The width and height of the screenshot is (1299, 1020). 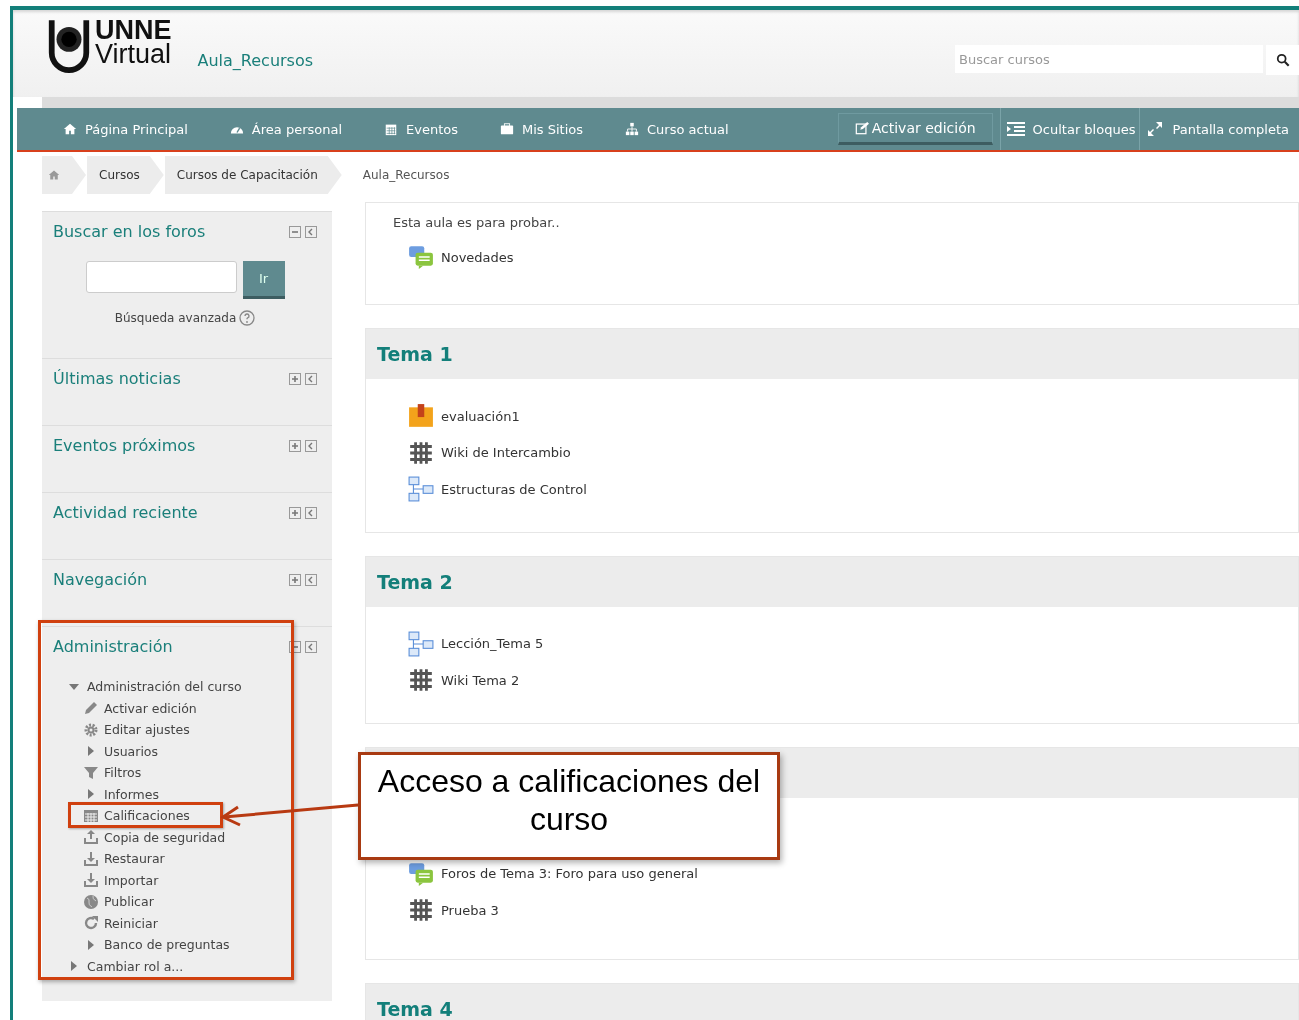 I want to click on tree-item-label: Activar edición, so click(x=150, y=708).